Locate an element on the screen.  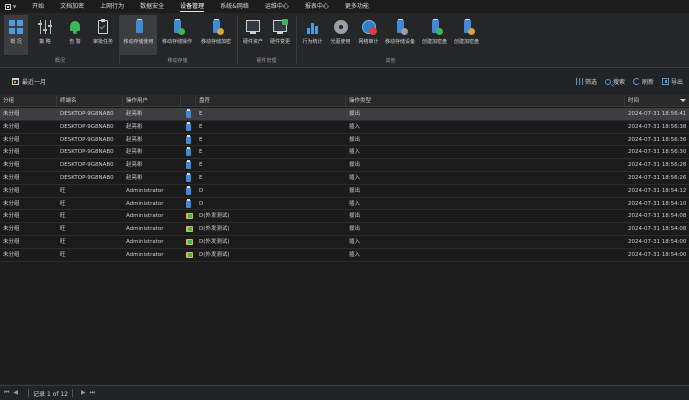
hardware-changes-button: 硬件变更 is located at coordinates (280, 35).